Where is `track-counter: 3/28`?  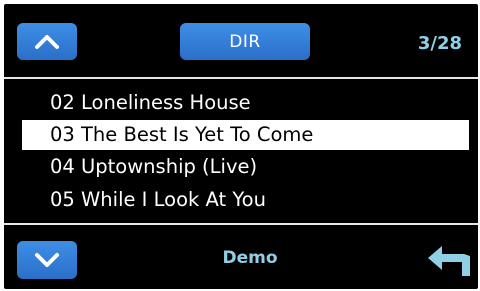
track-counter: 3/28 is located at coordinates (439, 43).